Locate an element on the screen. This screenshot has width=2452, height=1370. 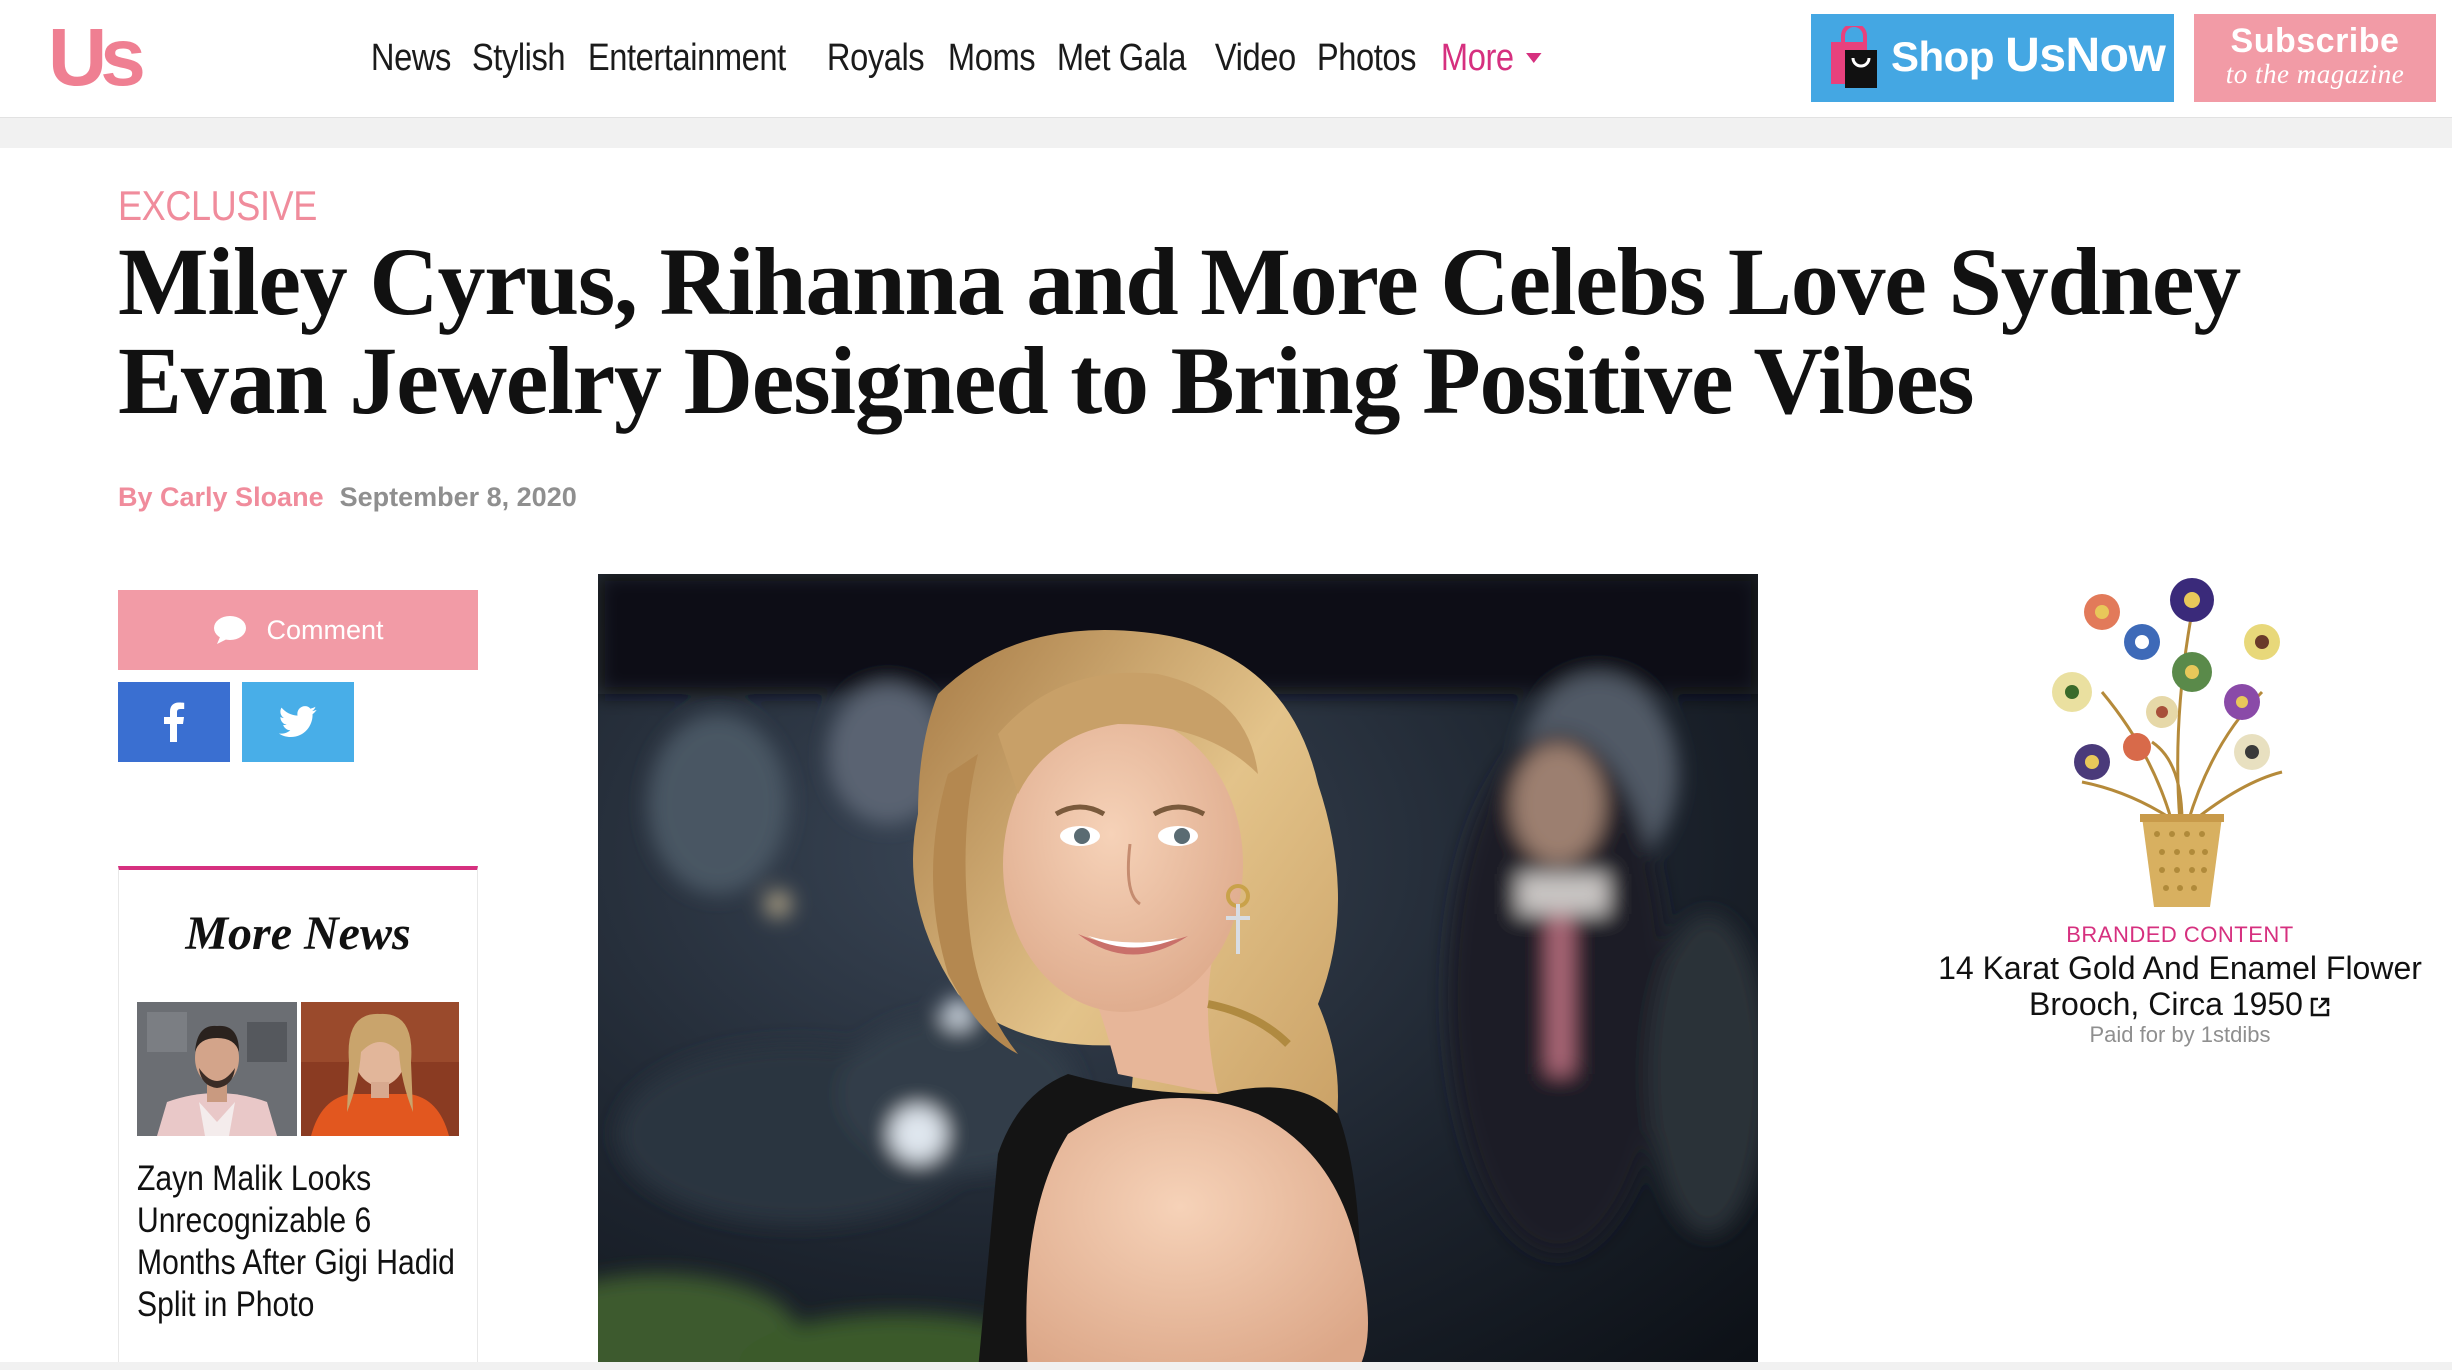
nav-more-label: More is located at coordinates (1477, 57).